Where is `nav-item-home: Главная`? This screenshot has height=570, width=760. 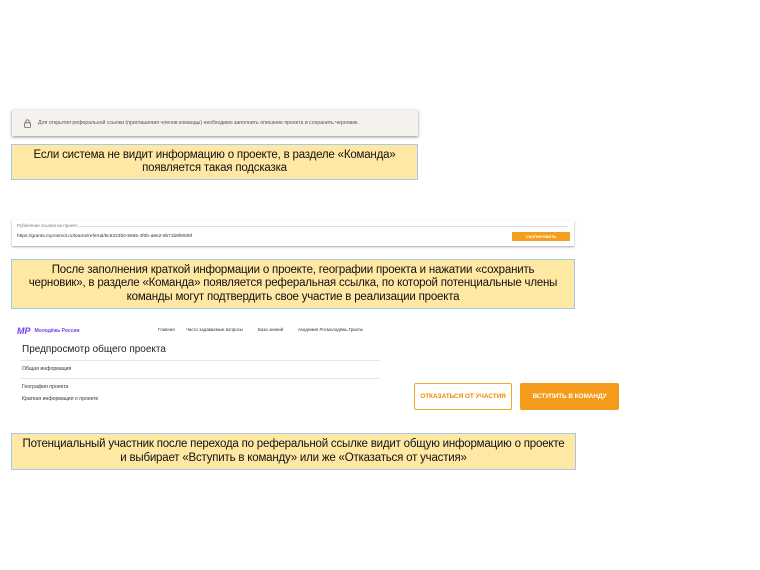 nav-item-home: Главная is located at coordinates (166, 329).